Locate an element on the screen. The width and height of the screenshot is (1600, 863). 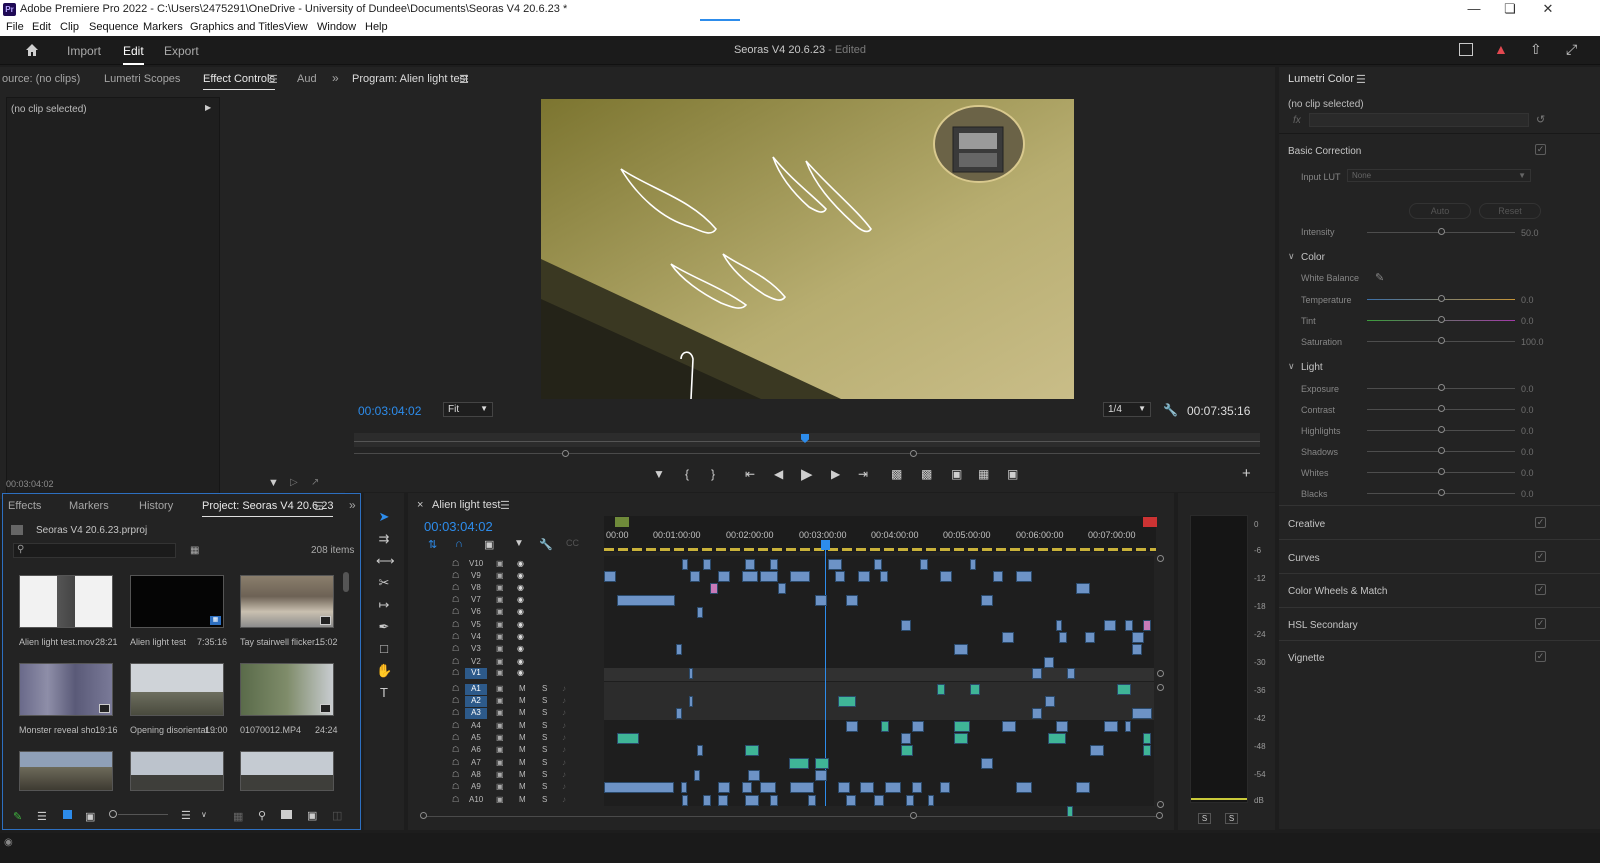
extract-icon: ▩ is located at coordinates (926, 474).